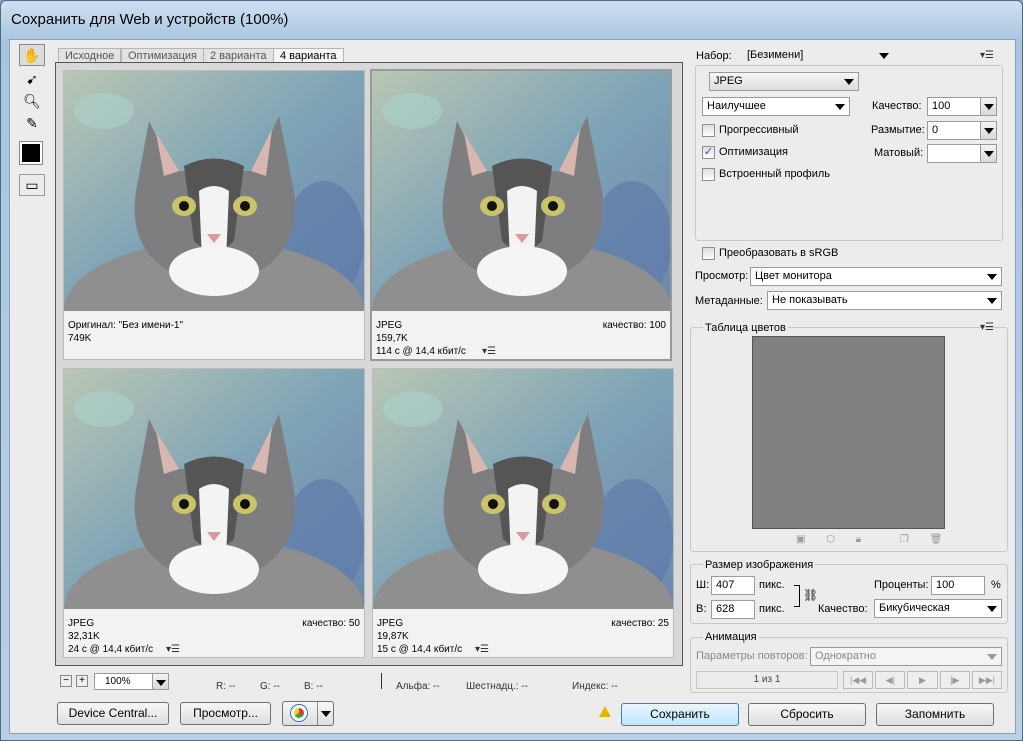 This screenshot has width=1023, height=741. Describe the element at coordinates (701, 609) in the screenshot. I see `height-label: В:` at that location.